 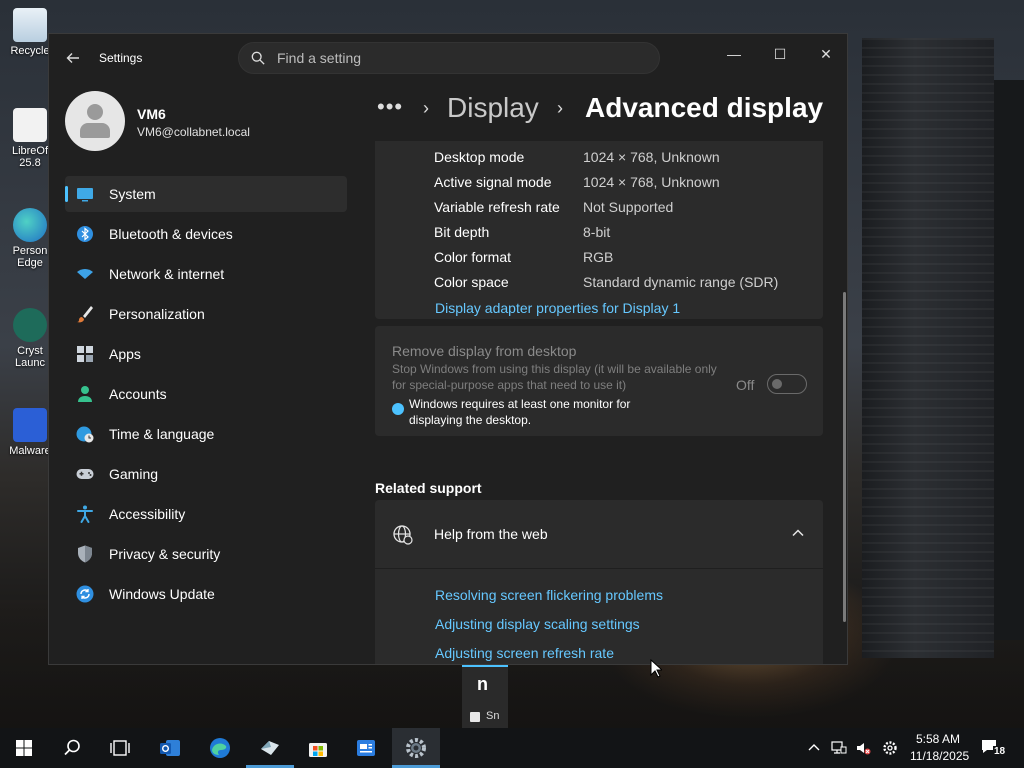 What do you see at coordinates (132, 194) in the screenshot?
I see `sidebar-item-label: System` at bounding box center [132, 194].